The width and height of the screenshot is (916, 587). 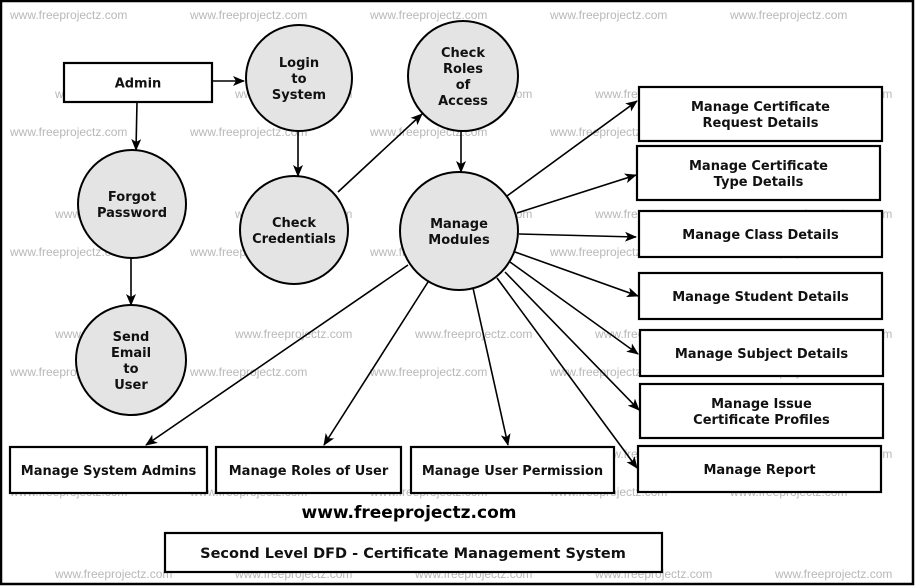 What do you see at coordinates (131, 385) in the screenshot?
I see `send-email-label: User` at bounding box center [131, 385].